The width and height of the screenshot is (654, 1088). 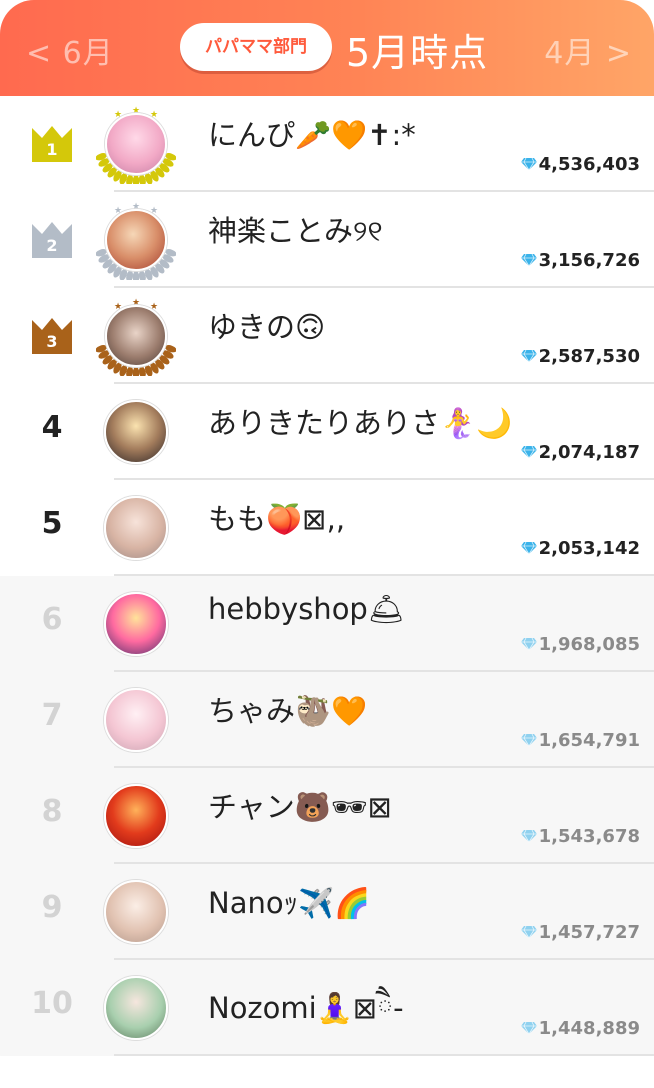 I want to click on ranking-row: 4 ありきたりありさ🧜‍♀️🌙 2,074,187, so click(x=327, y=432).